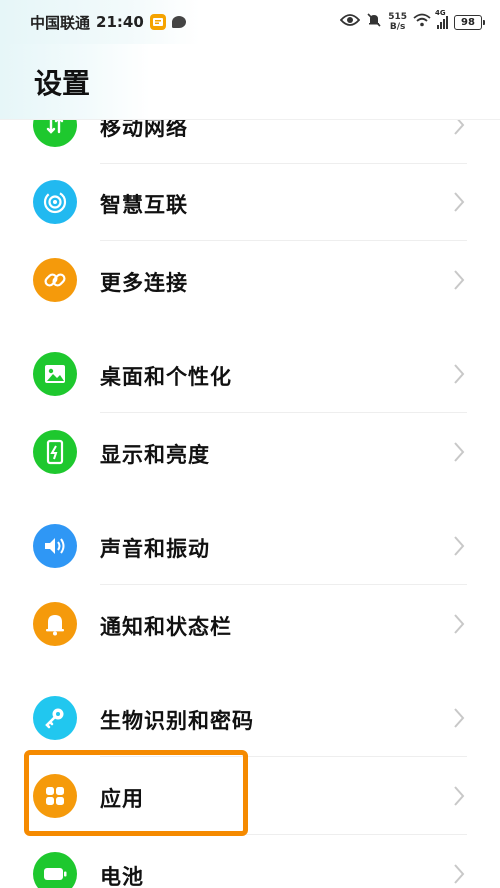  What do you see at coordinates (250, 374) in the screenshot?
I see `settings-item-desktop-personalization: 桌面和个性化` at bounding box center [250, 374].